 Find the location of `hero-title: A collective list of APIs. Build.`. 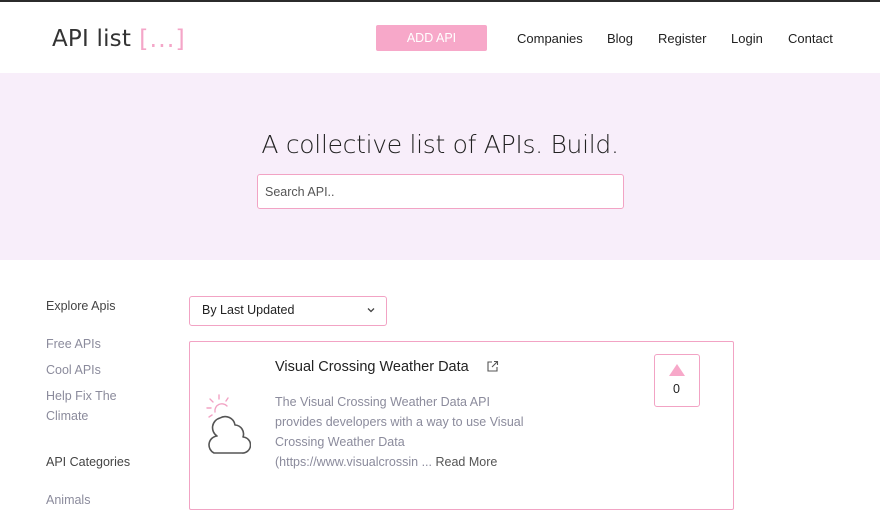

hero-title: A collective list of APIs. Build. is located at coordinates (440, 144).